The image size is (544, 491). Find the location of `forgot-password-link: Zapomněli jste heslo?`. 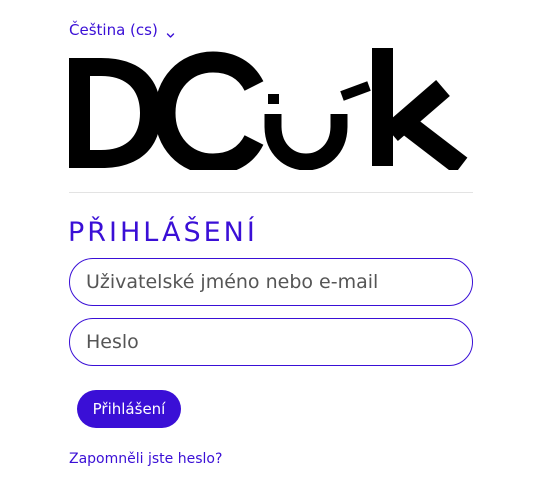

forgot-password-link: Zapomněli jste heslo? is located at coordinates (145, 459).